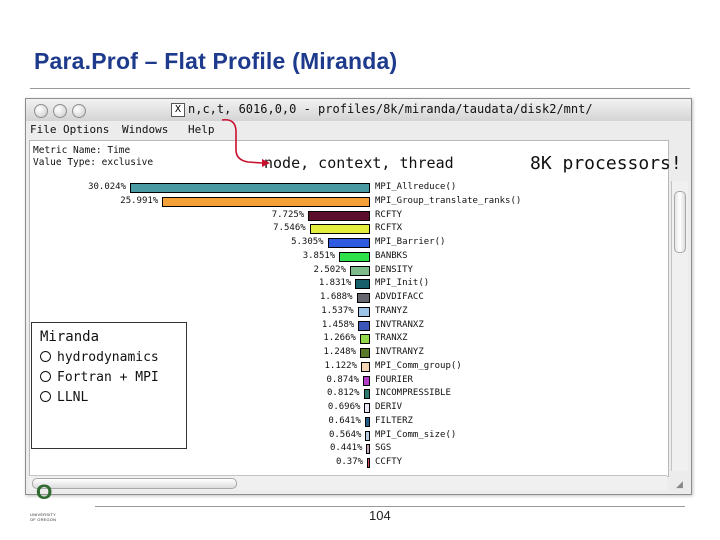  Describe the element at coordinates (342, 379) in the screenshot. I see `row-percentage: 0.874%` at that location.